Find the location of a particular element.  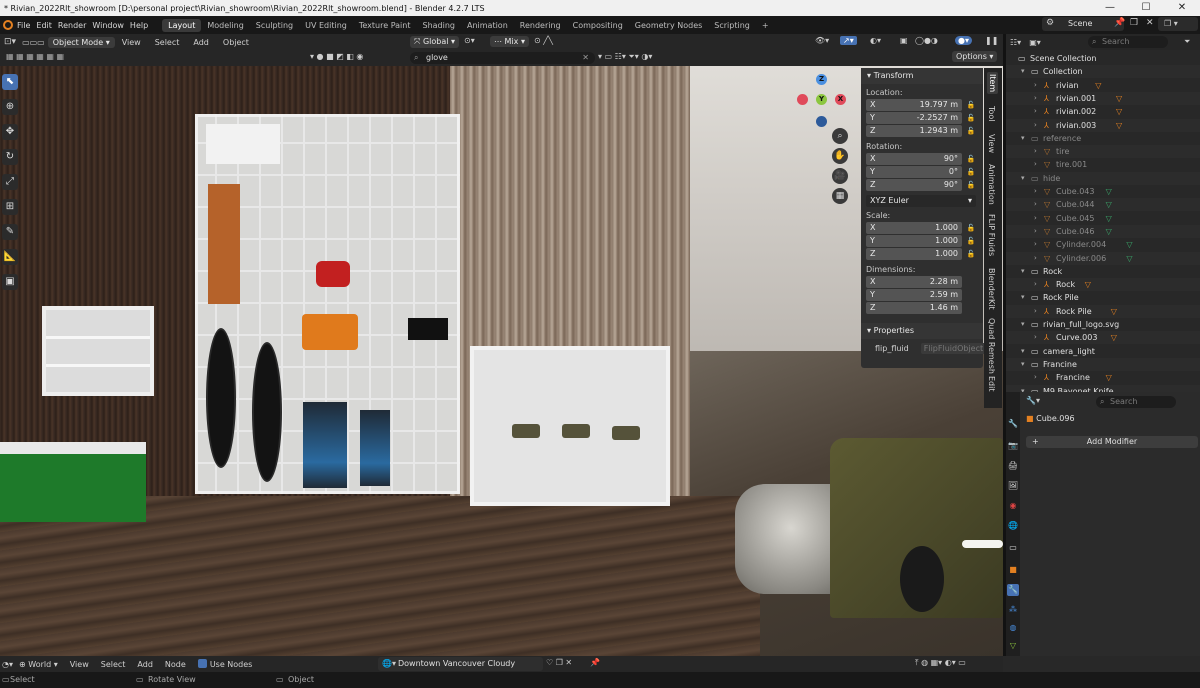

tab-shading: Shading is located at coordinates (438, 25).